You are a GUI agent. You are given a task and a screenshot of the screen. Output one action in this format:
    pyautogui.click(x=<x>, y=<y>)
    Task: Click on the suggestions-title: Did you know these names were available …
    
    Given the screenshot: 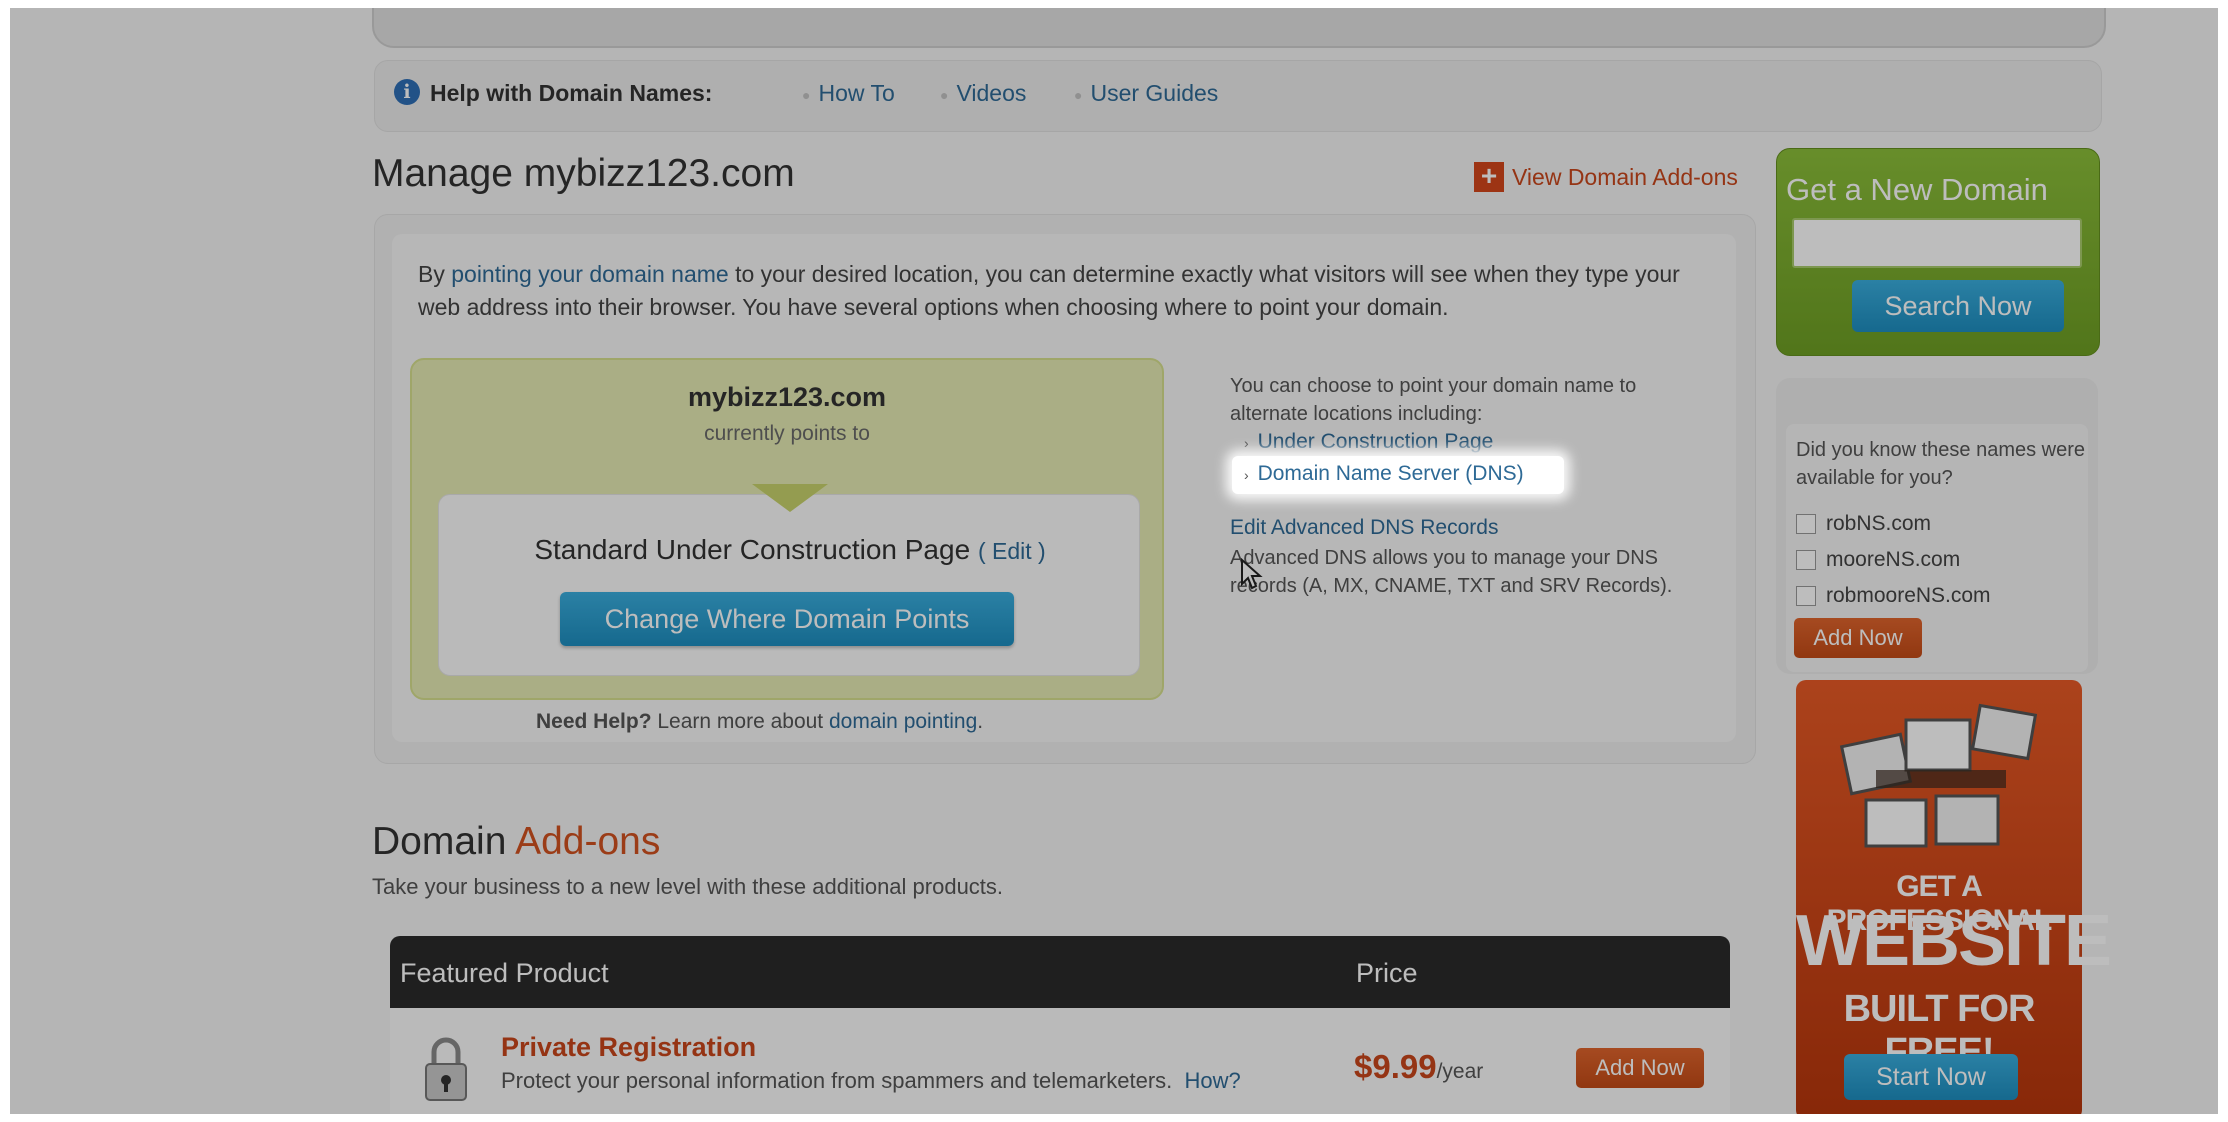 What is the action you would take?
    pyautogui.click(x=1941, y=464)
    